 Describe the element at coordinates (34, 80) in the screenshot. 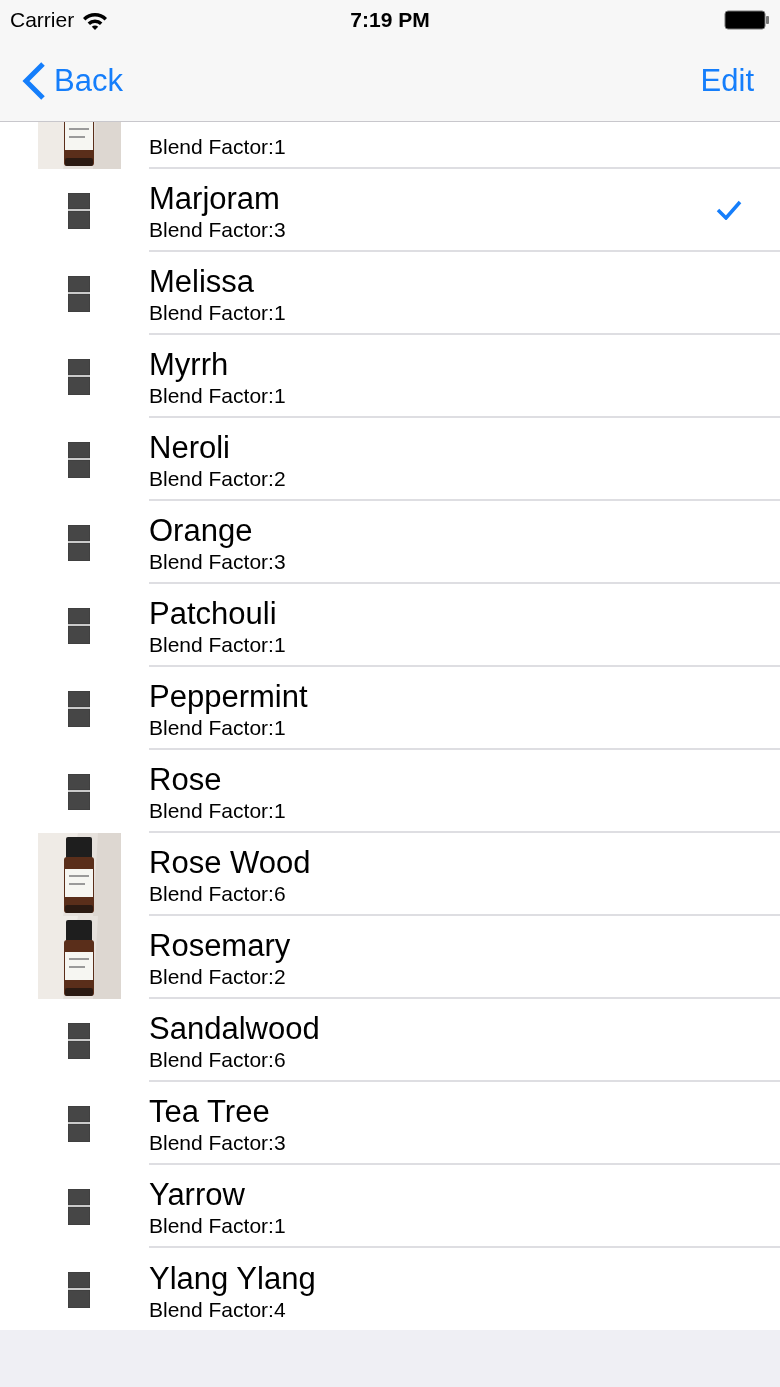

I see `chevron-left-icon` at that location.